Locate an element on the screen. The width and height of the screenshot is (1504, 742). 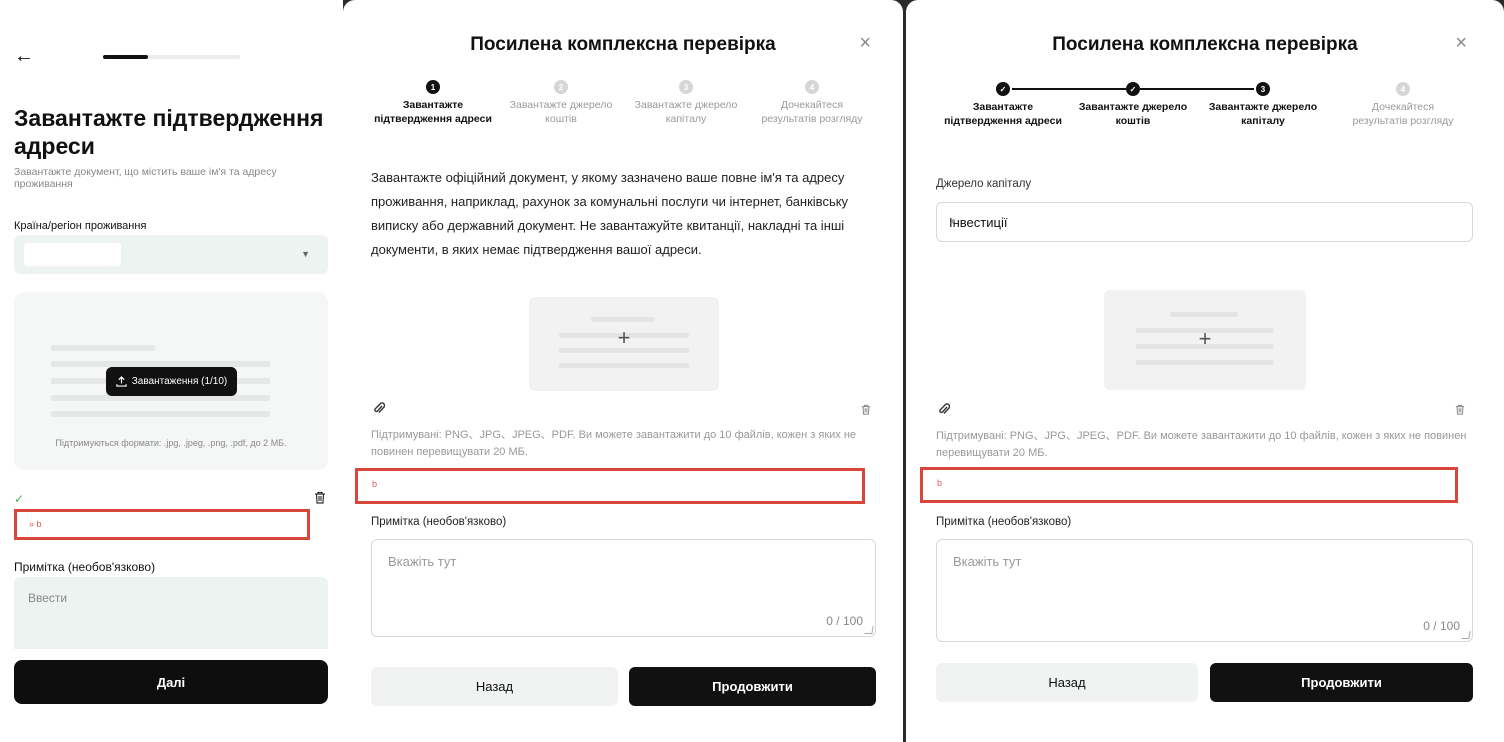
step-2-check-icon: ✓ is located at coordinates (1133, 89).